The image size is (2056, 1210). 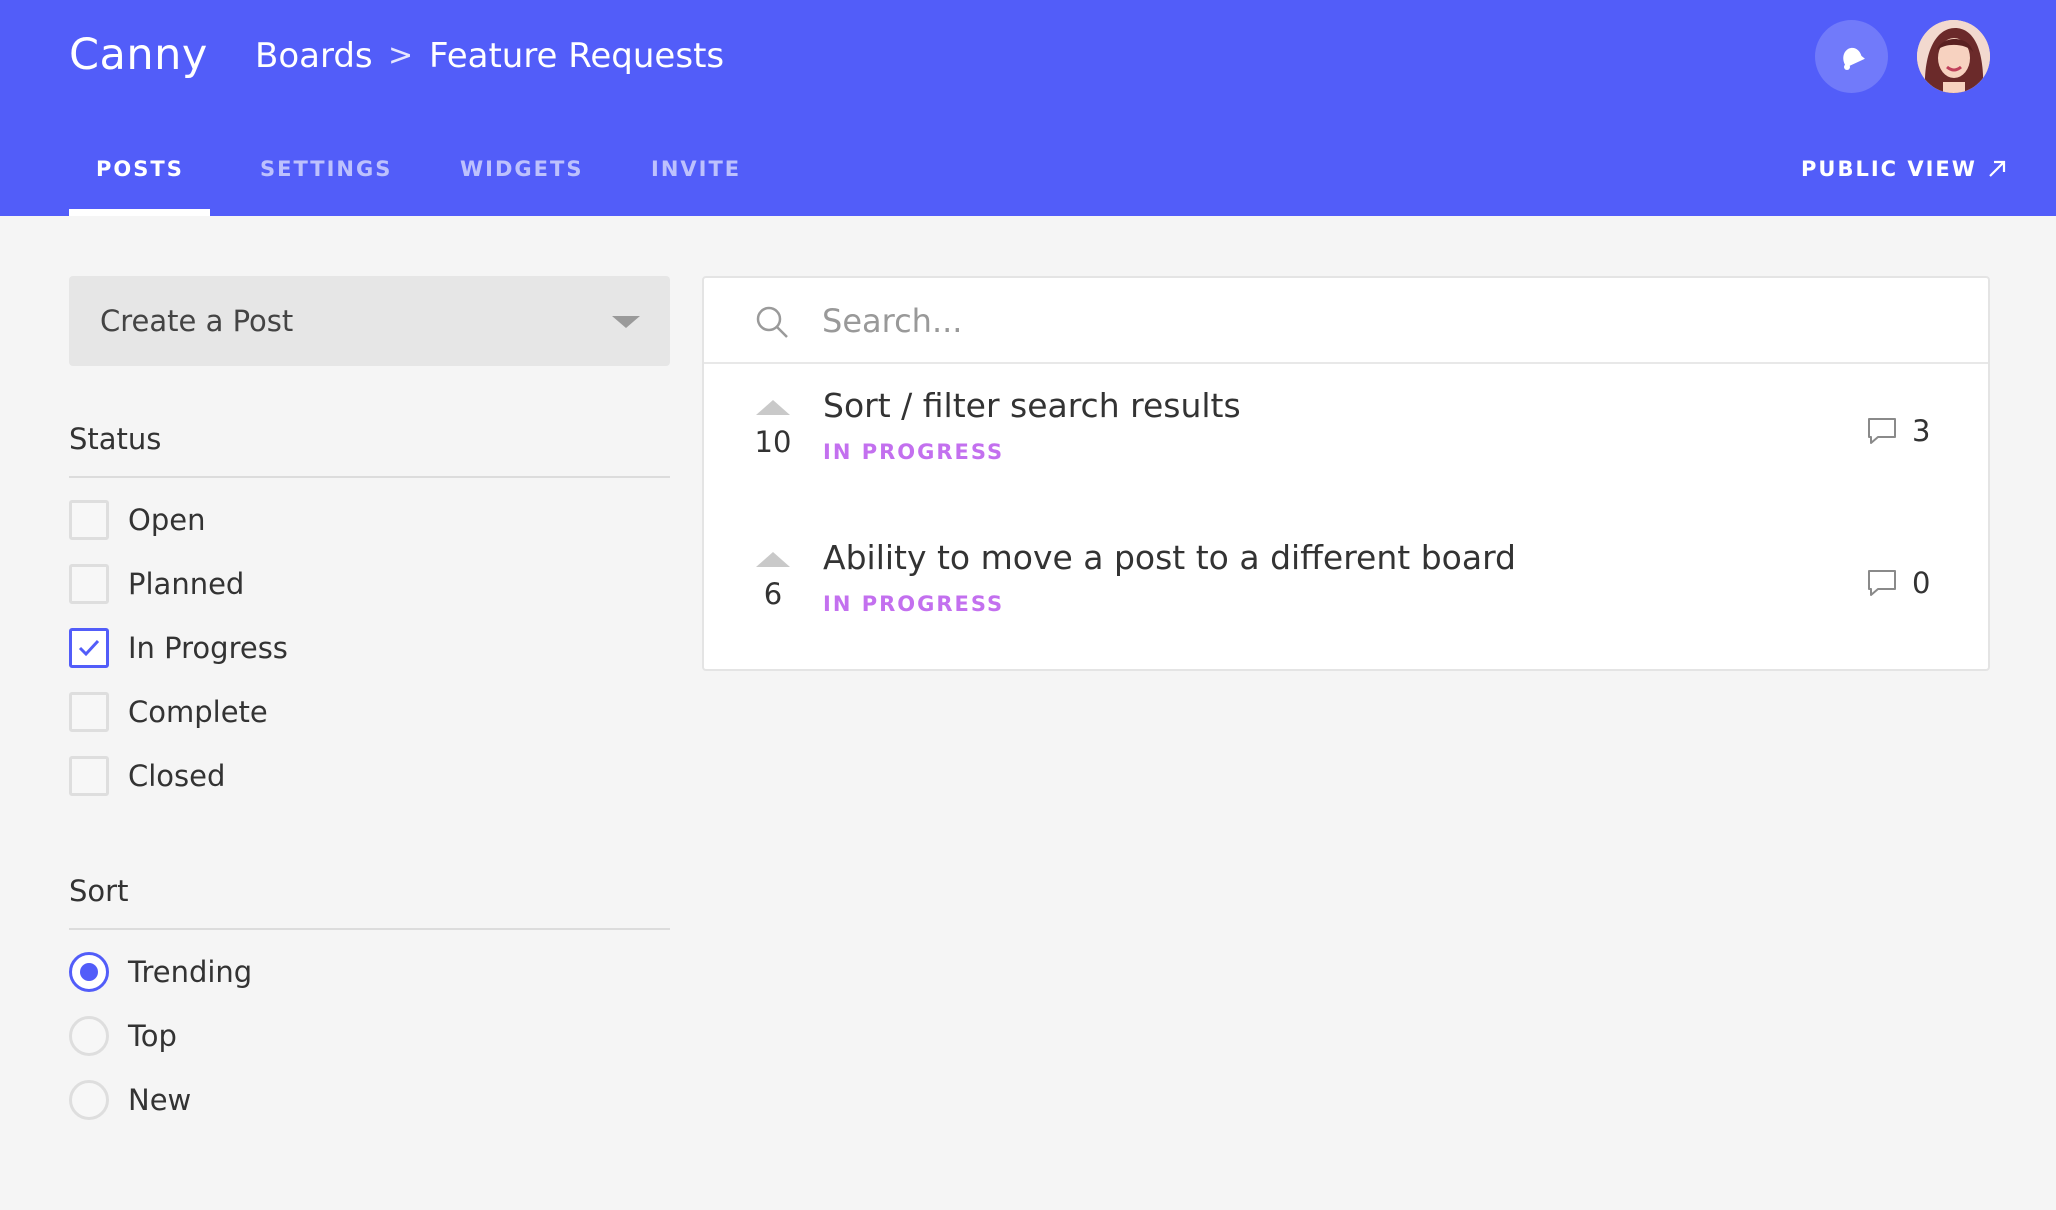 I want to click on status-checkbox-planned, so click(x=89, y=584).